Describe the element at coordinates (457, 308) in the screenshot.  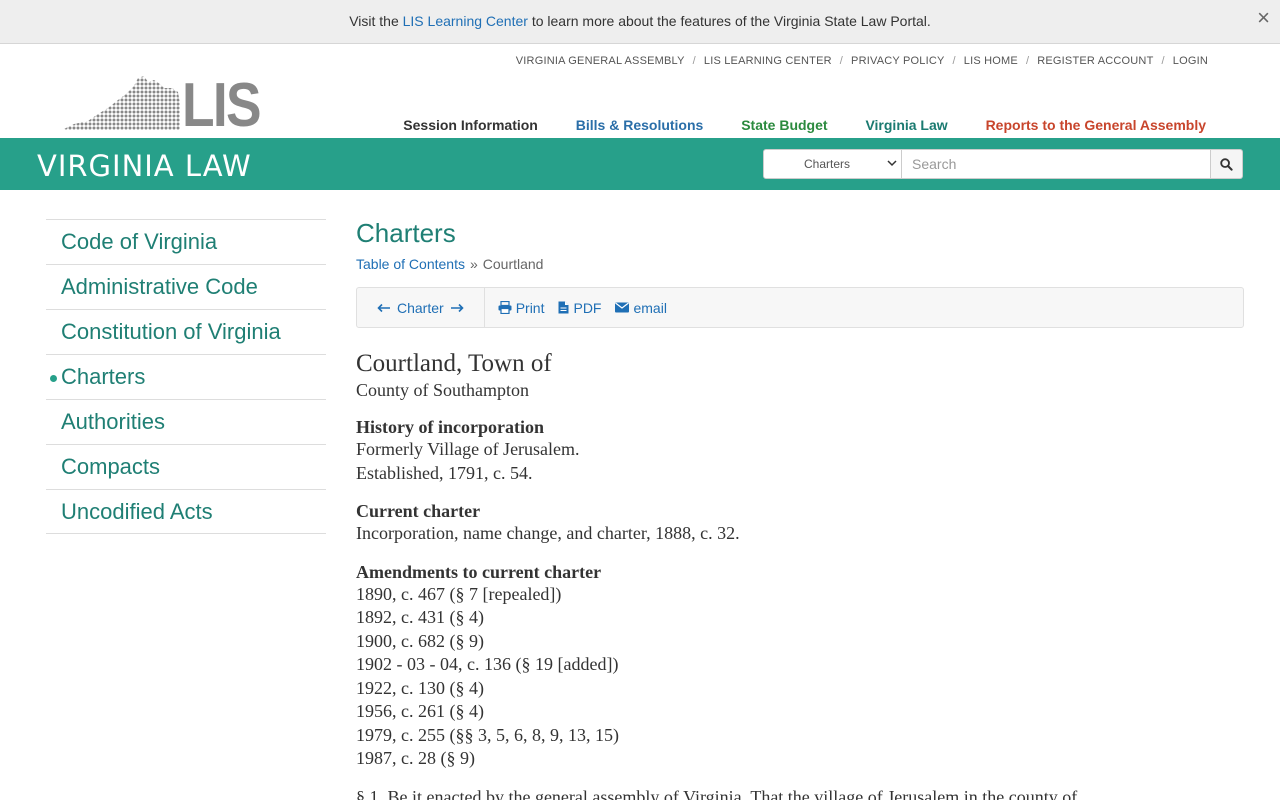
I see `arrow-right-icon` at that location.